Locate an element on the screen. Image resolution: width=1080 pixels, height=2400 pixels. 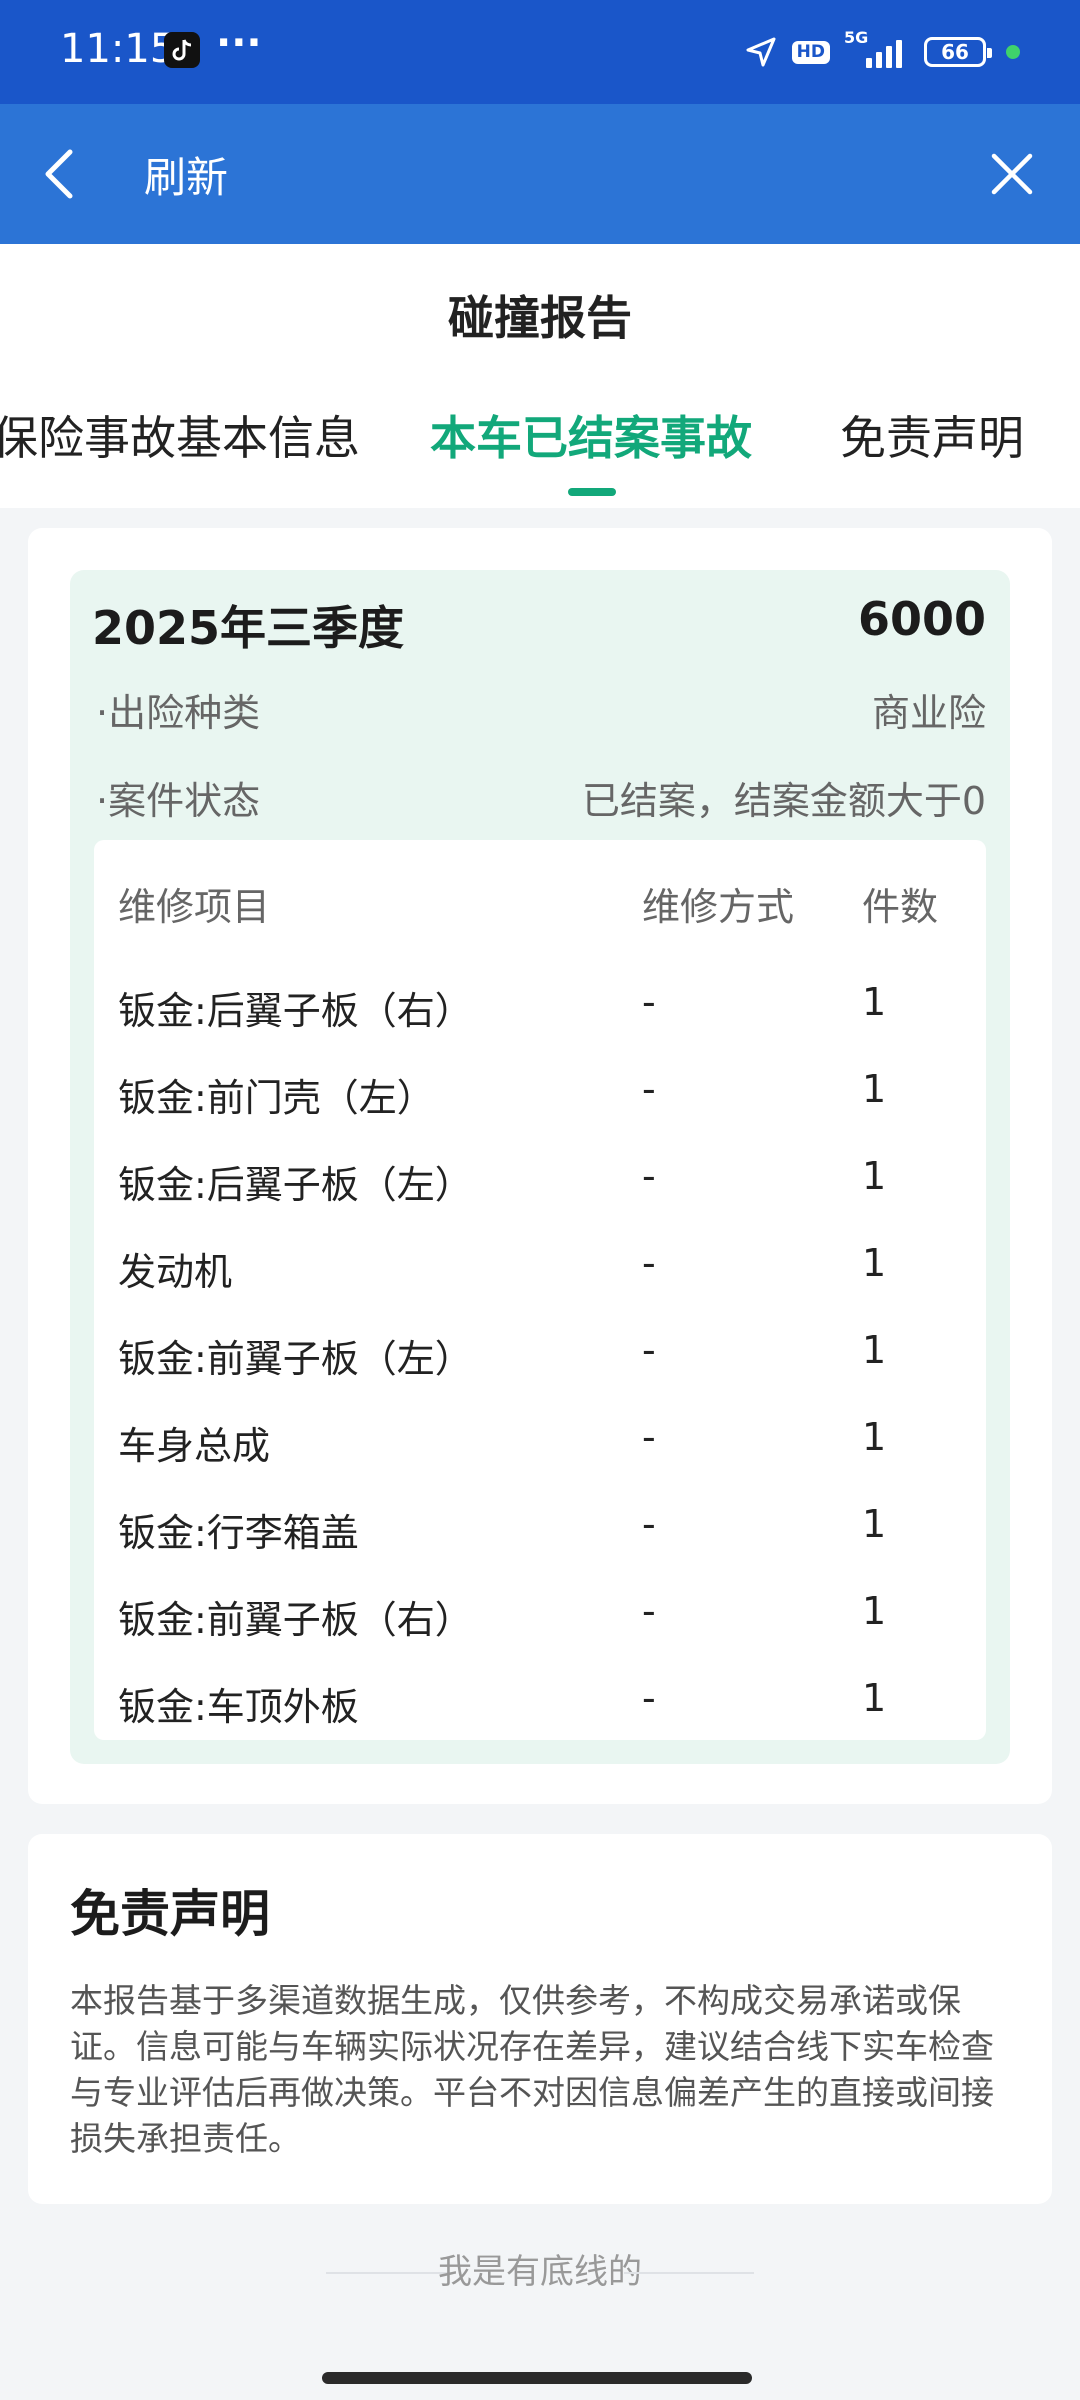
claim-type-value: 商业险 is located at coordinates (928, 713).